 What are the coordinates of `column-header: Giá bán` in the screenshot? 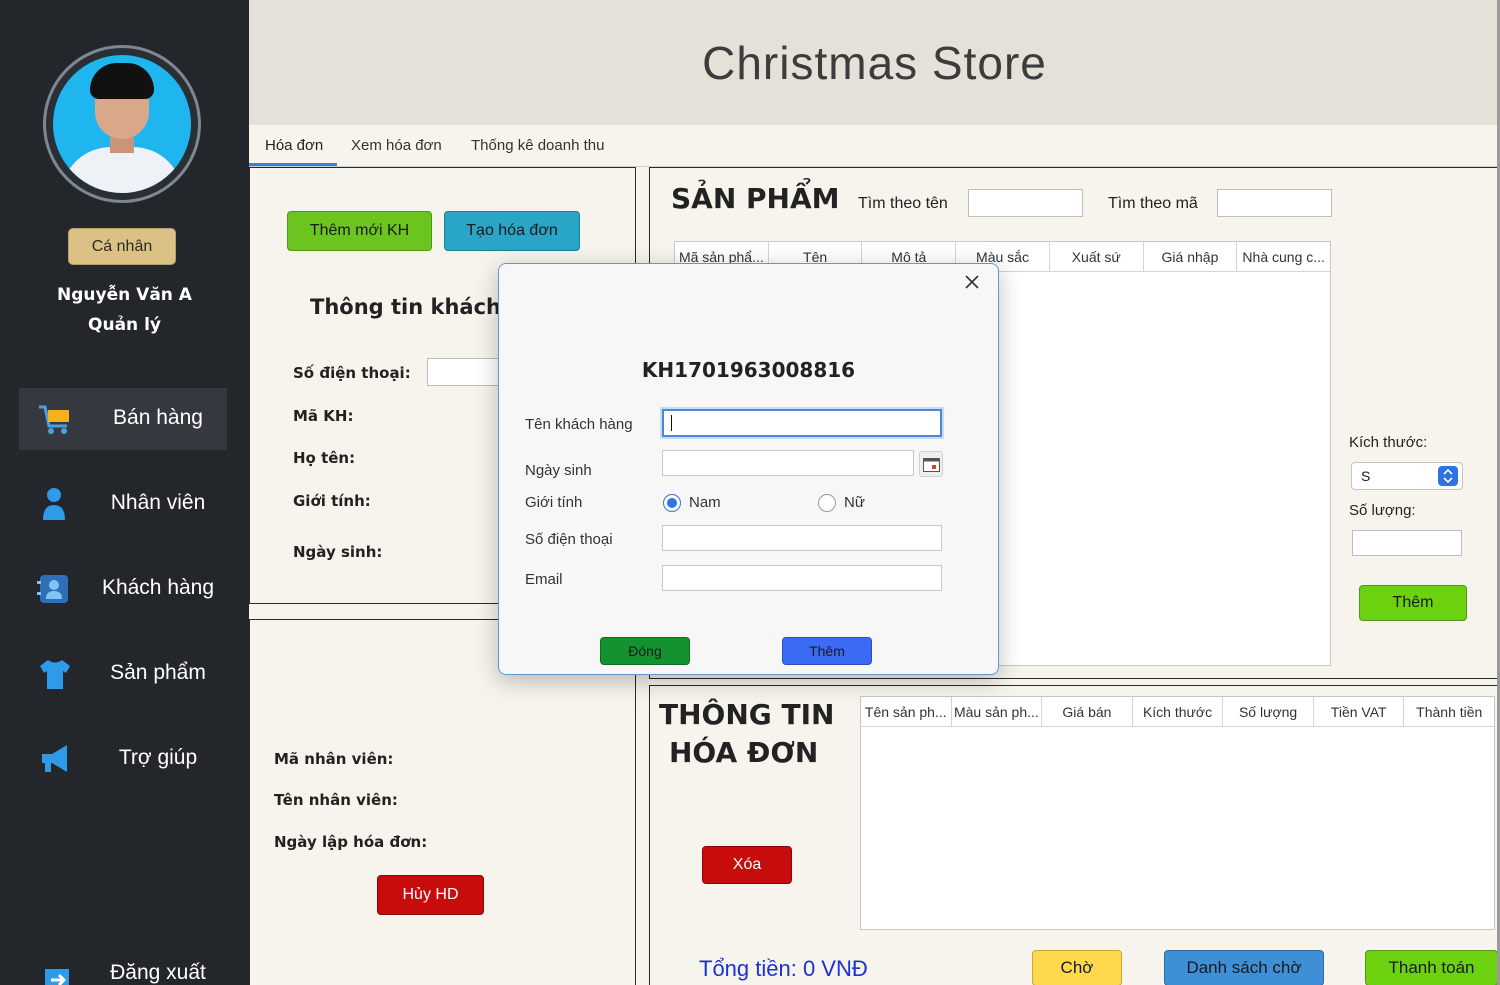 It's located at (1087, 711).